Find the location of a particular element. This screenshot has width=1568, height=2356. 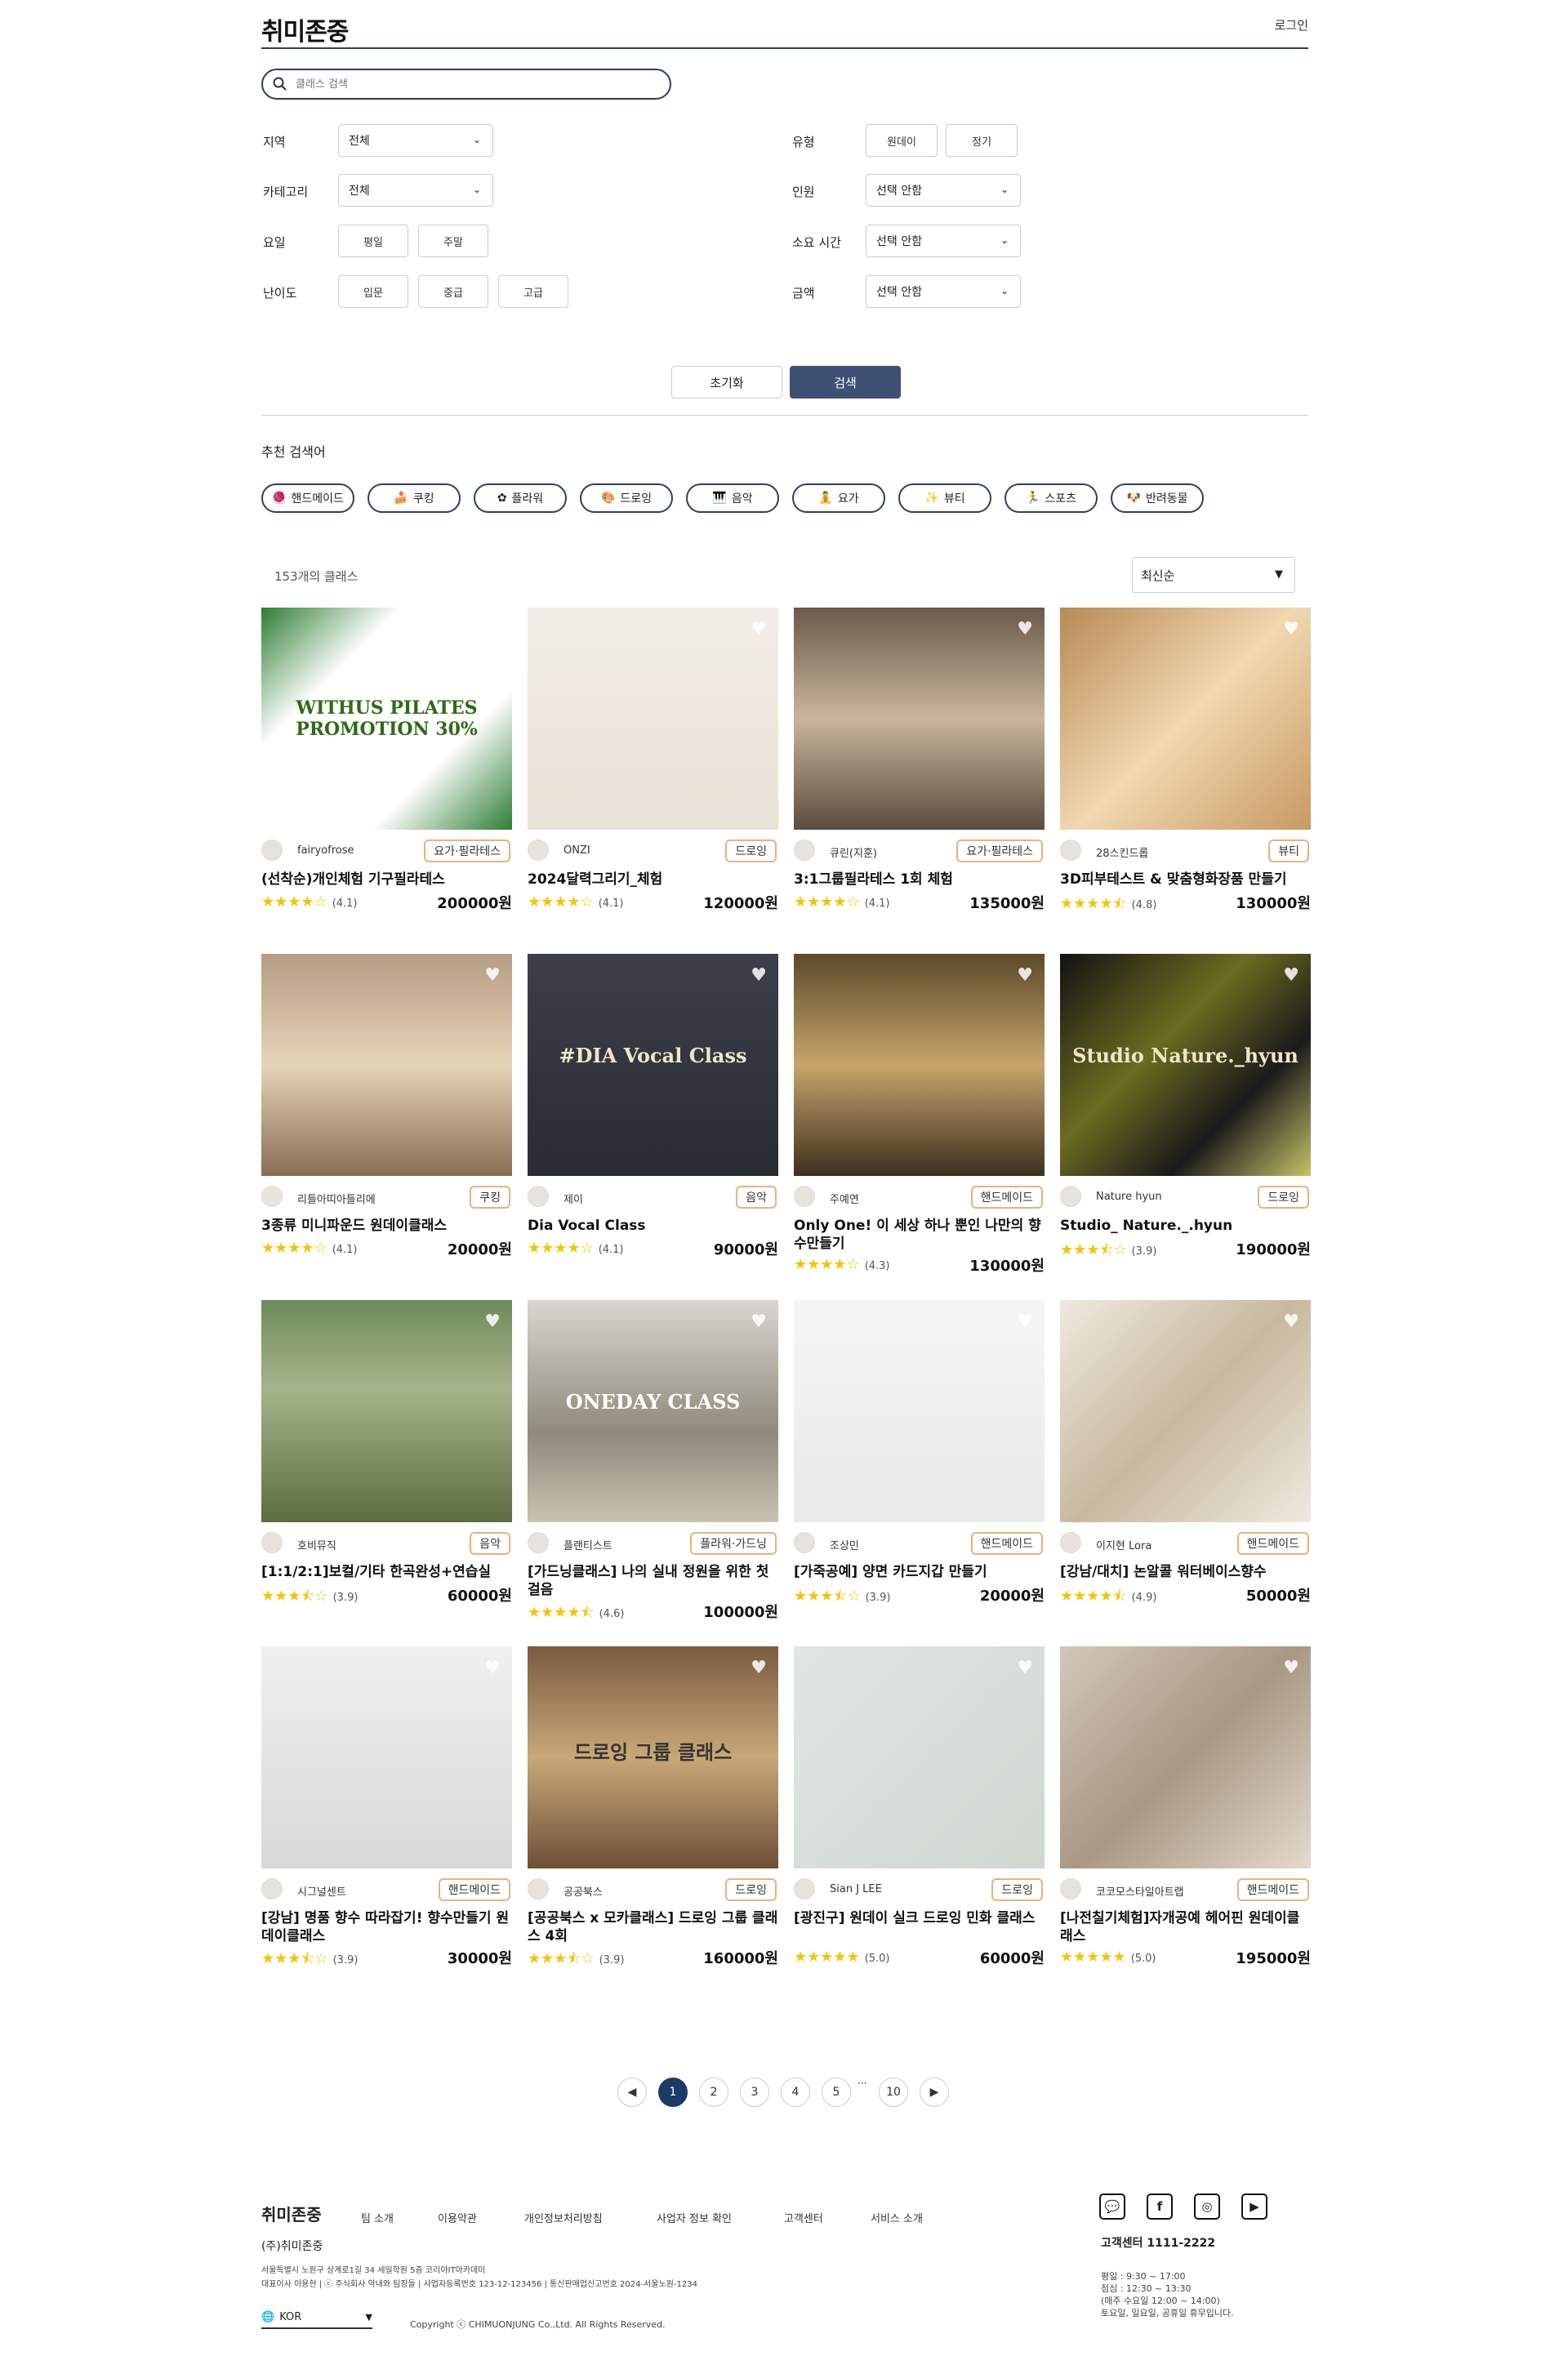

day-weekend-toggle: 주말 is located at coordinates (453, 241).